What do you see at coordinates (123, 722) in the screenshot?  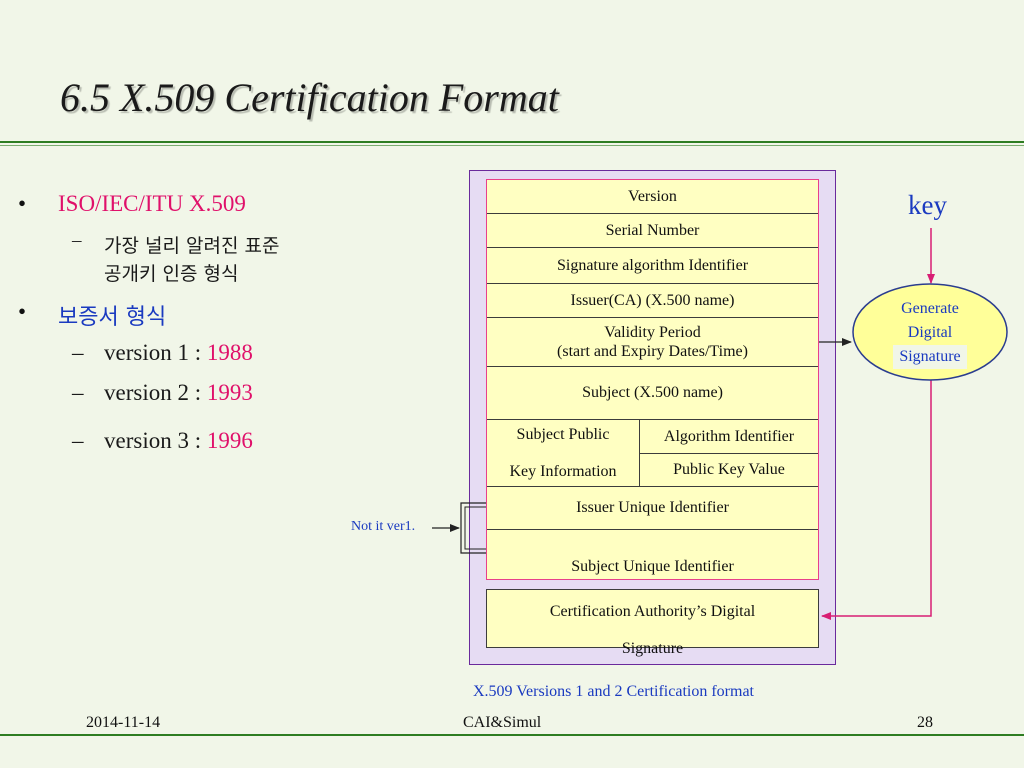 I see `footer-date: 2014-11-14` at bounding box center [123, 722].